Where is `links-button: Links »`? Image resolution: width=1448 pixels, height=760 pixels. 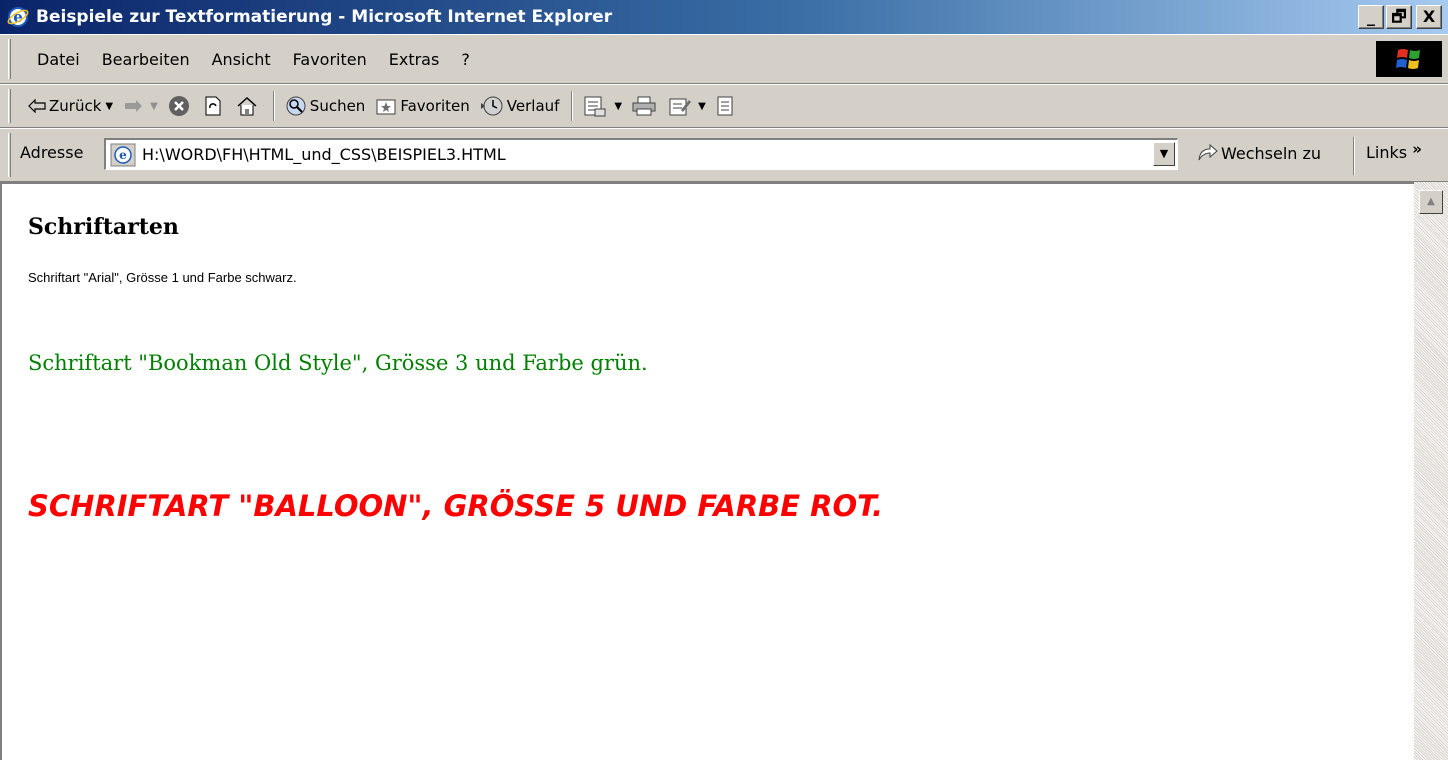
links-button: Links » is located at coordinates (1394, 151).